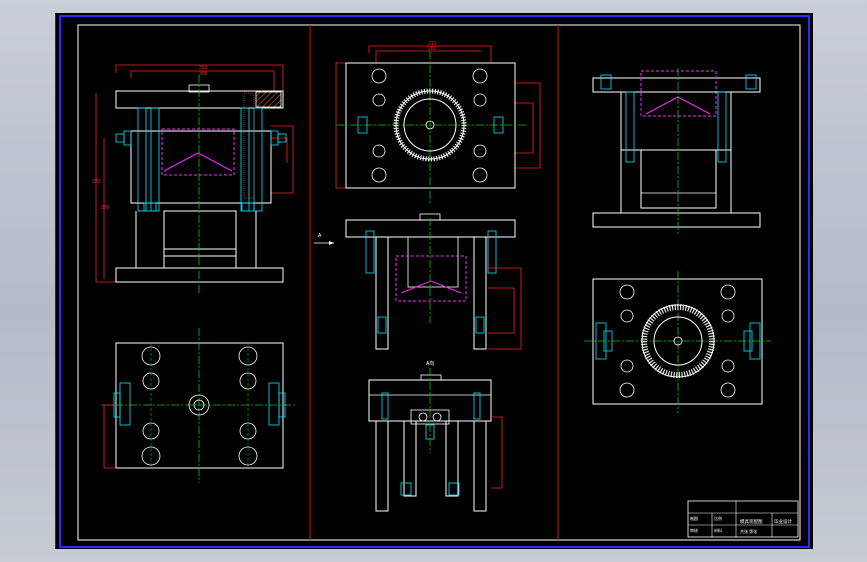  What do you see at coordinates (676, 151) in the screenshot?
I see `side-view` at bounding box center [676, 151].